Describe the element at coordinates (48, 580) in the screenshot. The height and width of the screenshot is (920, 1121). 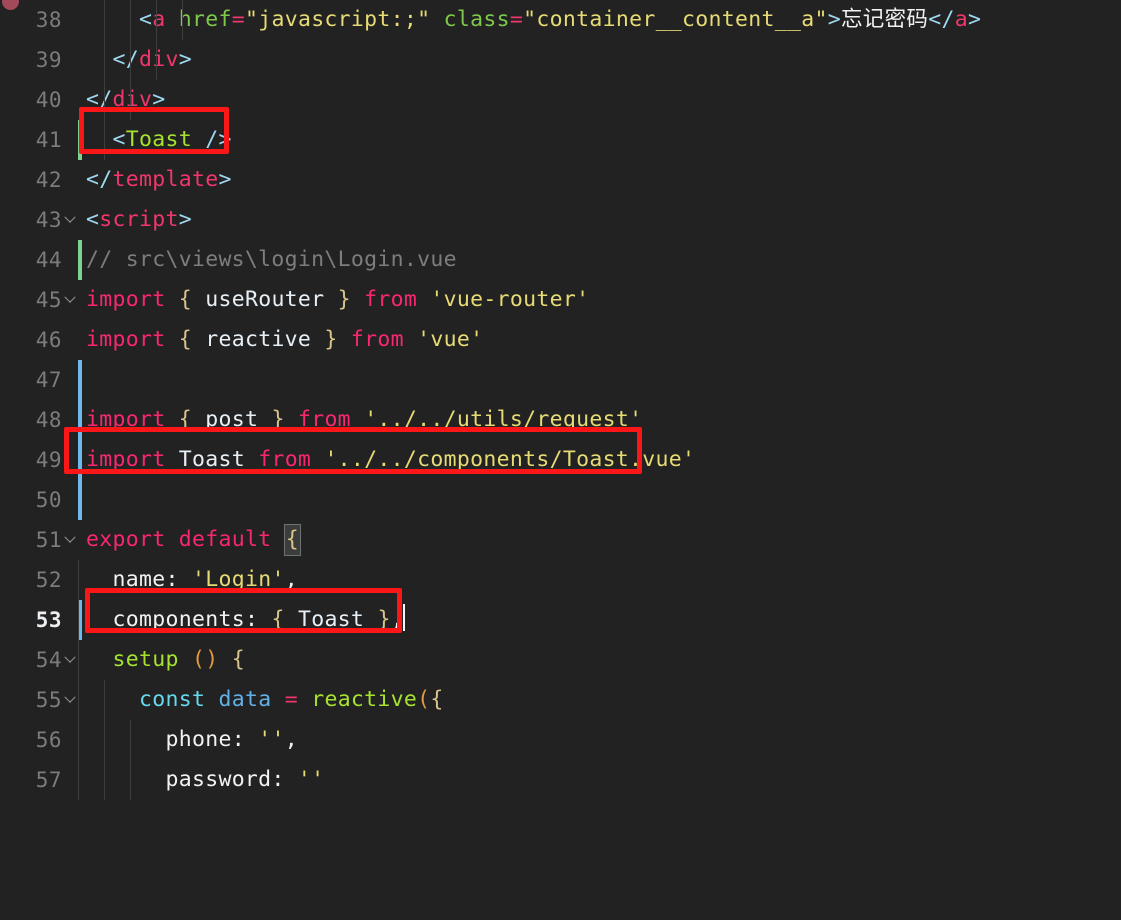
I see `line-number: 52` at that location.